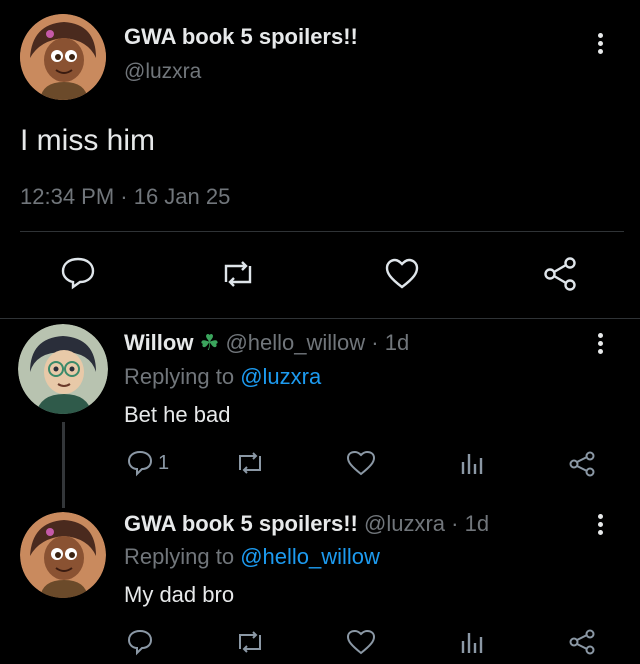  What do you see at coordinates (158, 342) in the screenshot?
I see `display-name: Willow` at bounding box center [158, 342].